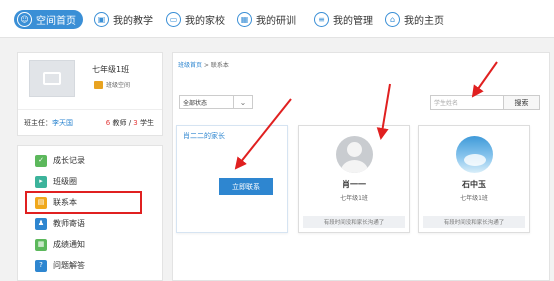  What do you see at coordinates (65, 202) in the screenshot?
I see `menu-item-label: 联系本` at bounding box center [65, 202].